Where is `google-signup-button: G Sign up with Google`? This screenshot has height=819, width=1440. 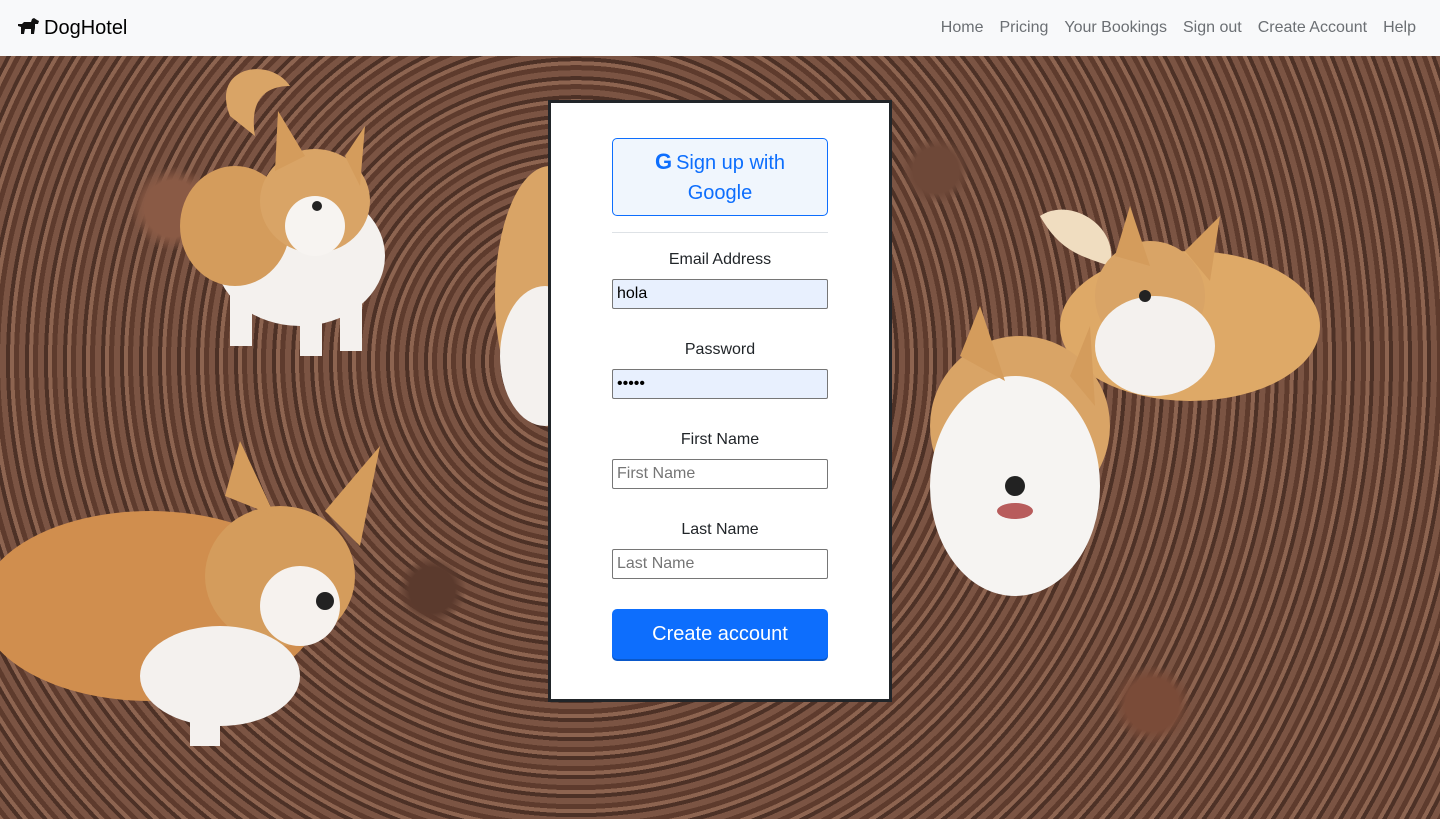
google-signup-button: G Sign up with Google is located at coordinates (720, 177).